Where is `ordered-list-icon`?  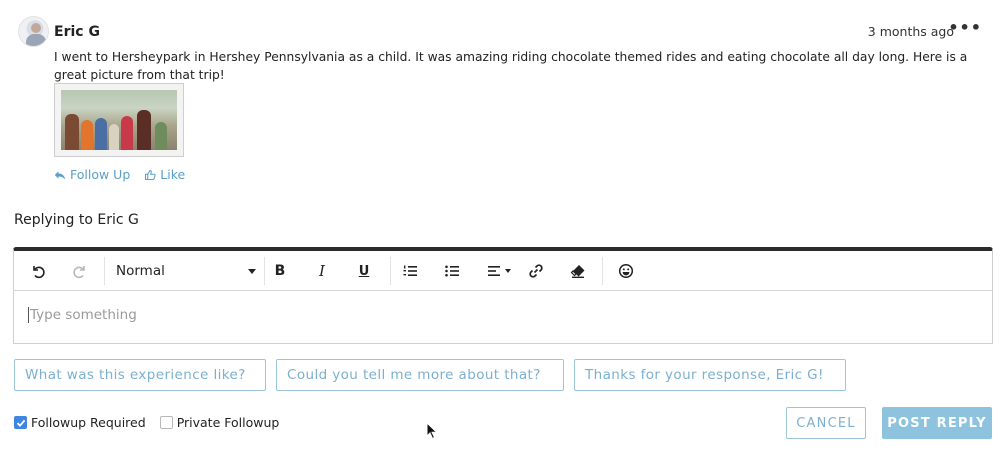
ordered-list-icon is located at coordinates (410, 271).